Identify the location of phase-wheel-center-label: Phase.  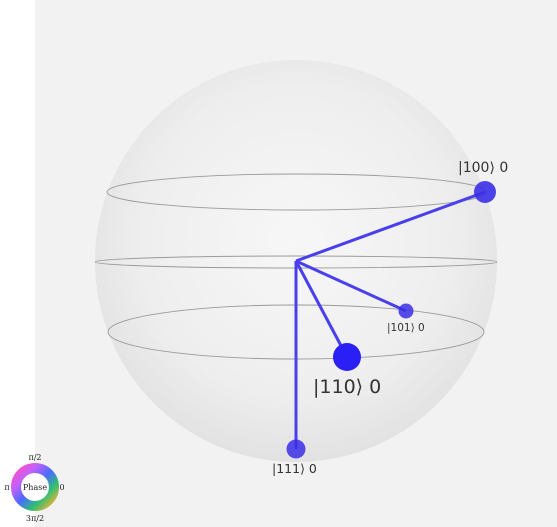
(35, 487).